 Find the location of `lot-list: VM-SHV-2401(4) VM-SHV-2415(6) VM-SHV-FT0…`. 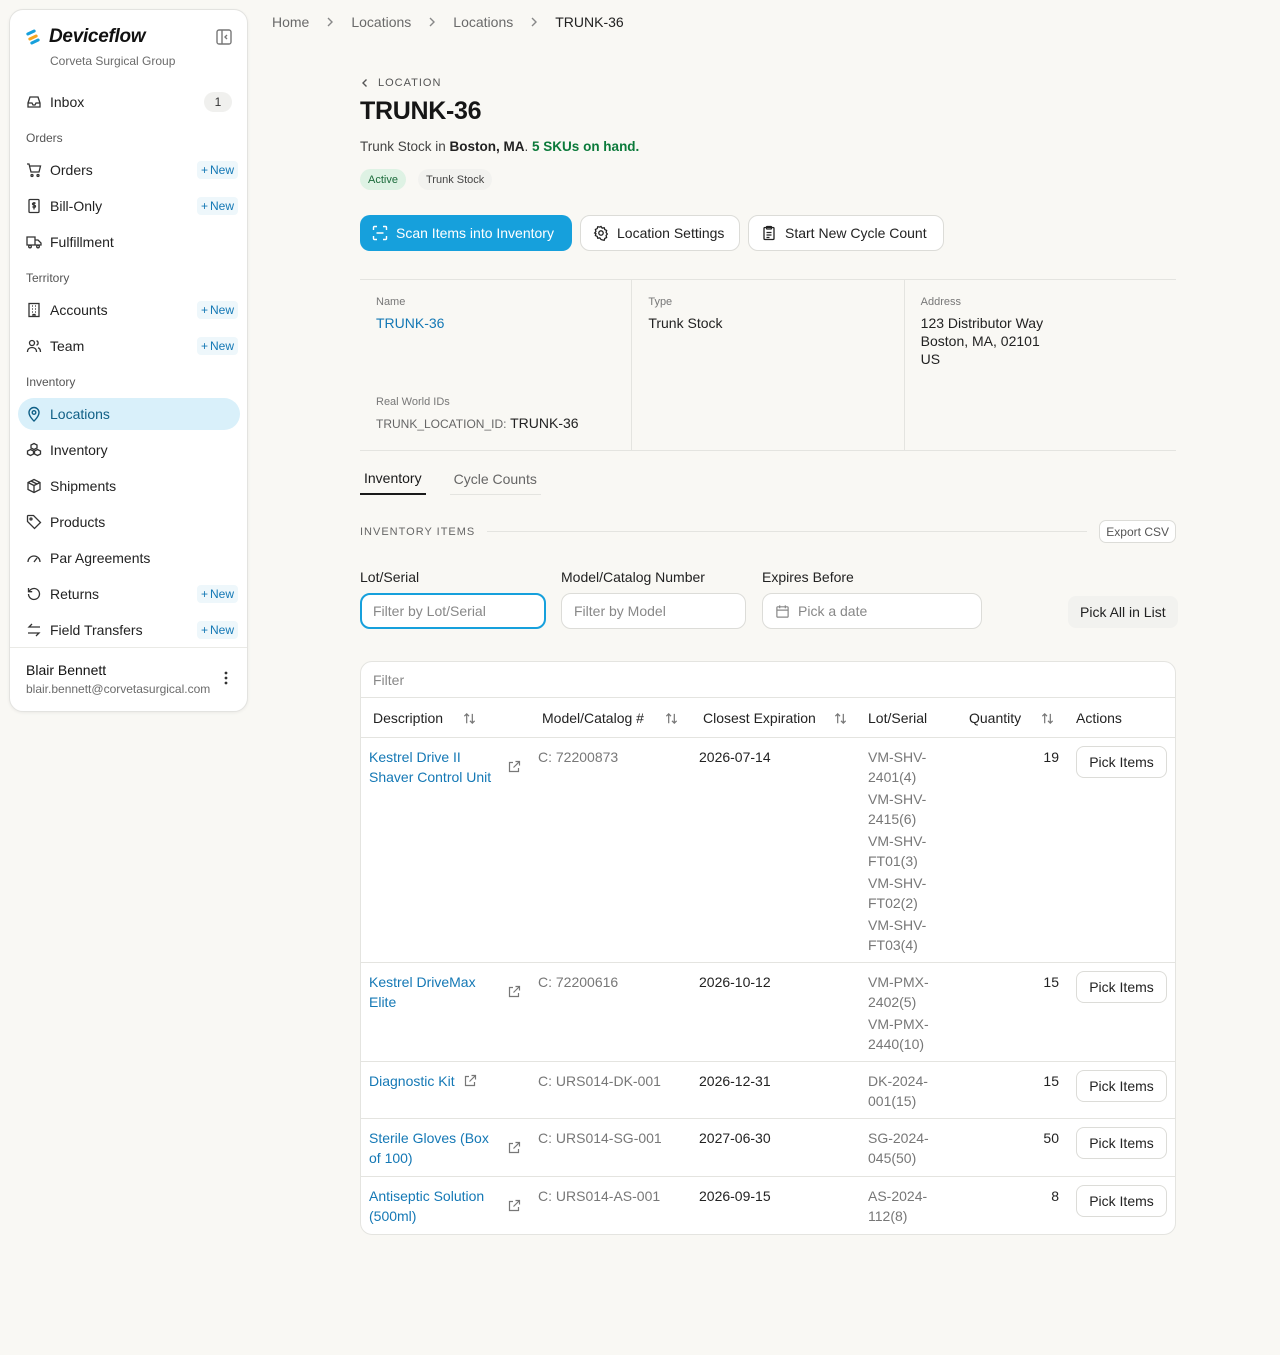

lot-list: VM-SHV-2401(4) VM-SHV-2415(6) VM-SHV-FT0… is located at coordinates (908, 852).